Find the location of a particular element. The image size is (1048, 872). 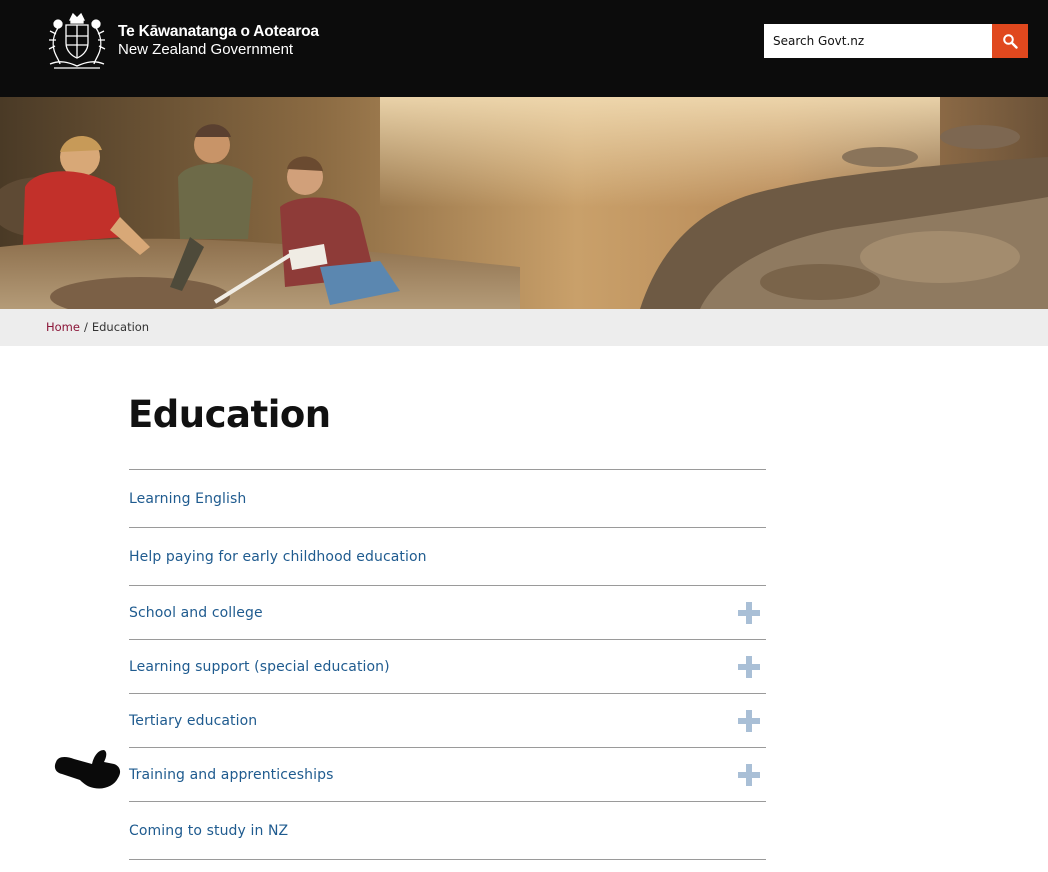

search-button is located at coordinates (1010, 41).